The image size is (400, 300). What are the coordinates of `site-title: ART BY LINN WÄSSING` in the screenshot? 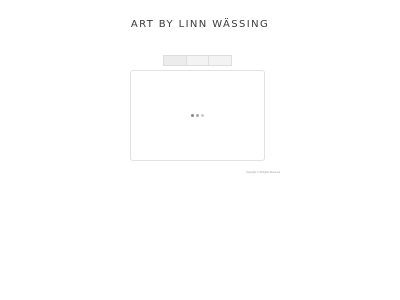 It's located at (200, 24).